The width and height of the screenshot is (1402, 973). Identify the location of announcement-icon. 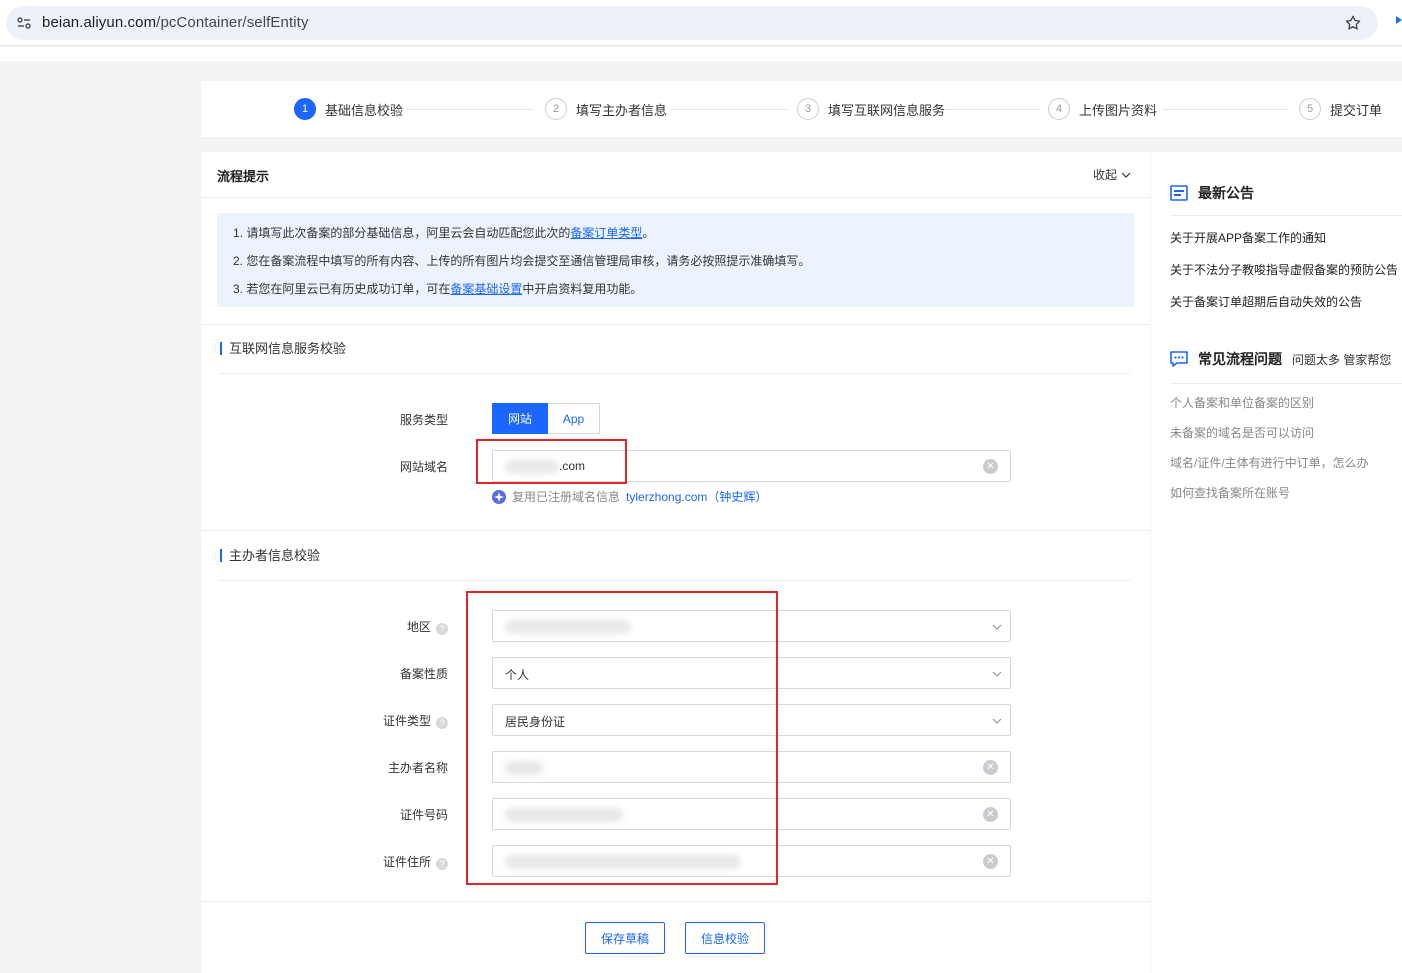
(1179, 193).